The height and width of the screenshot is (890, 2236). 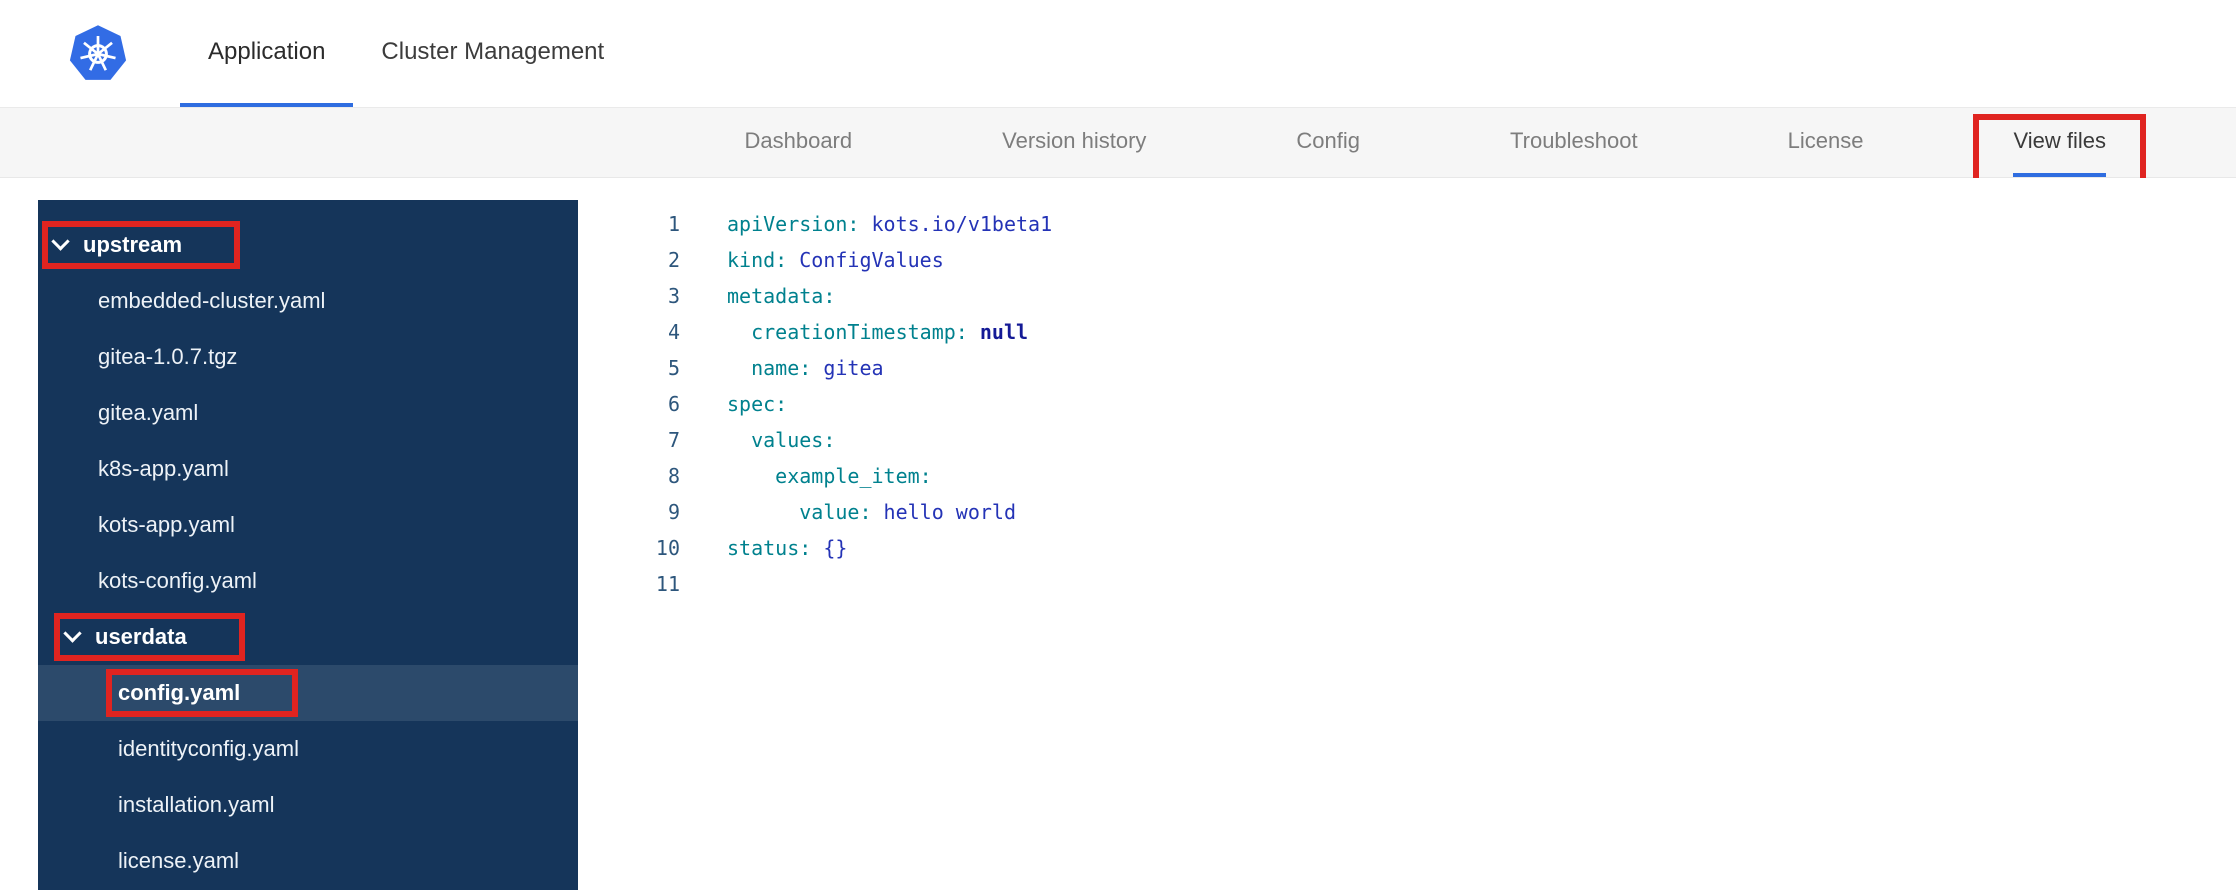 I want to click on code-line: 10 status: {}, so click(x=1407, y=548).